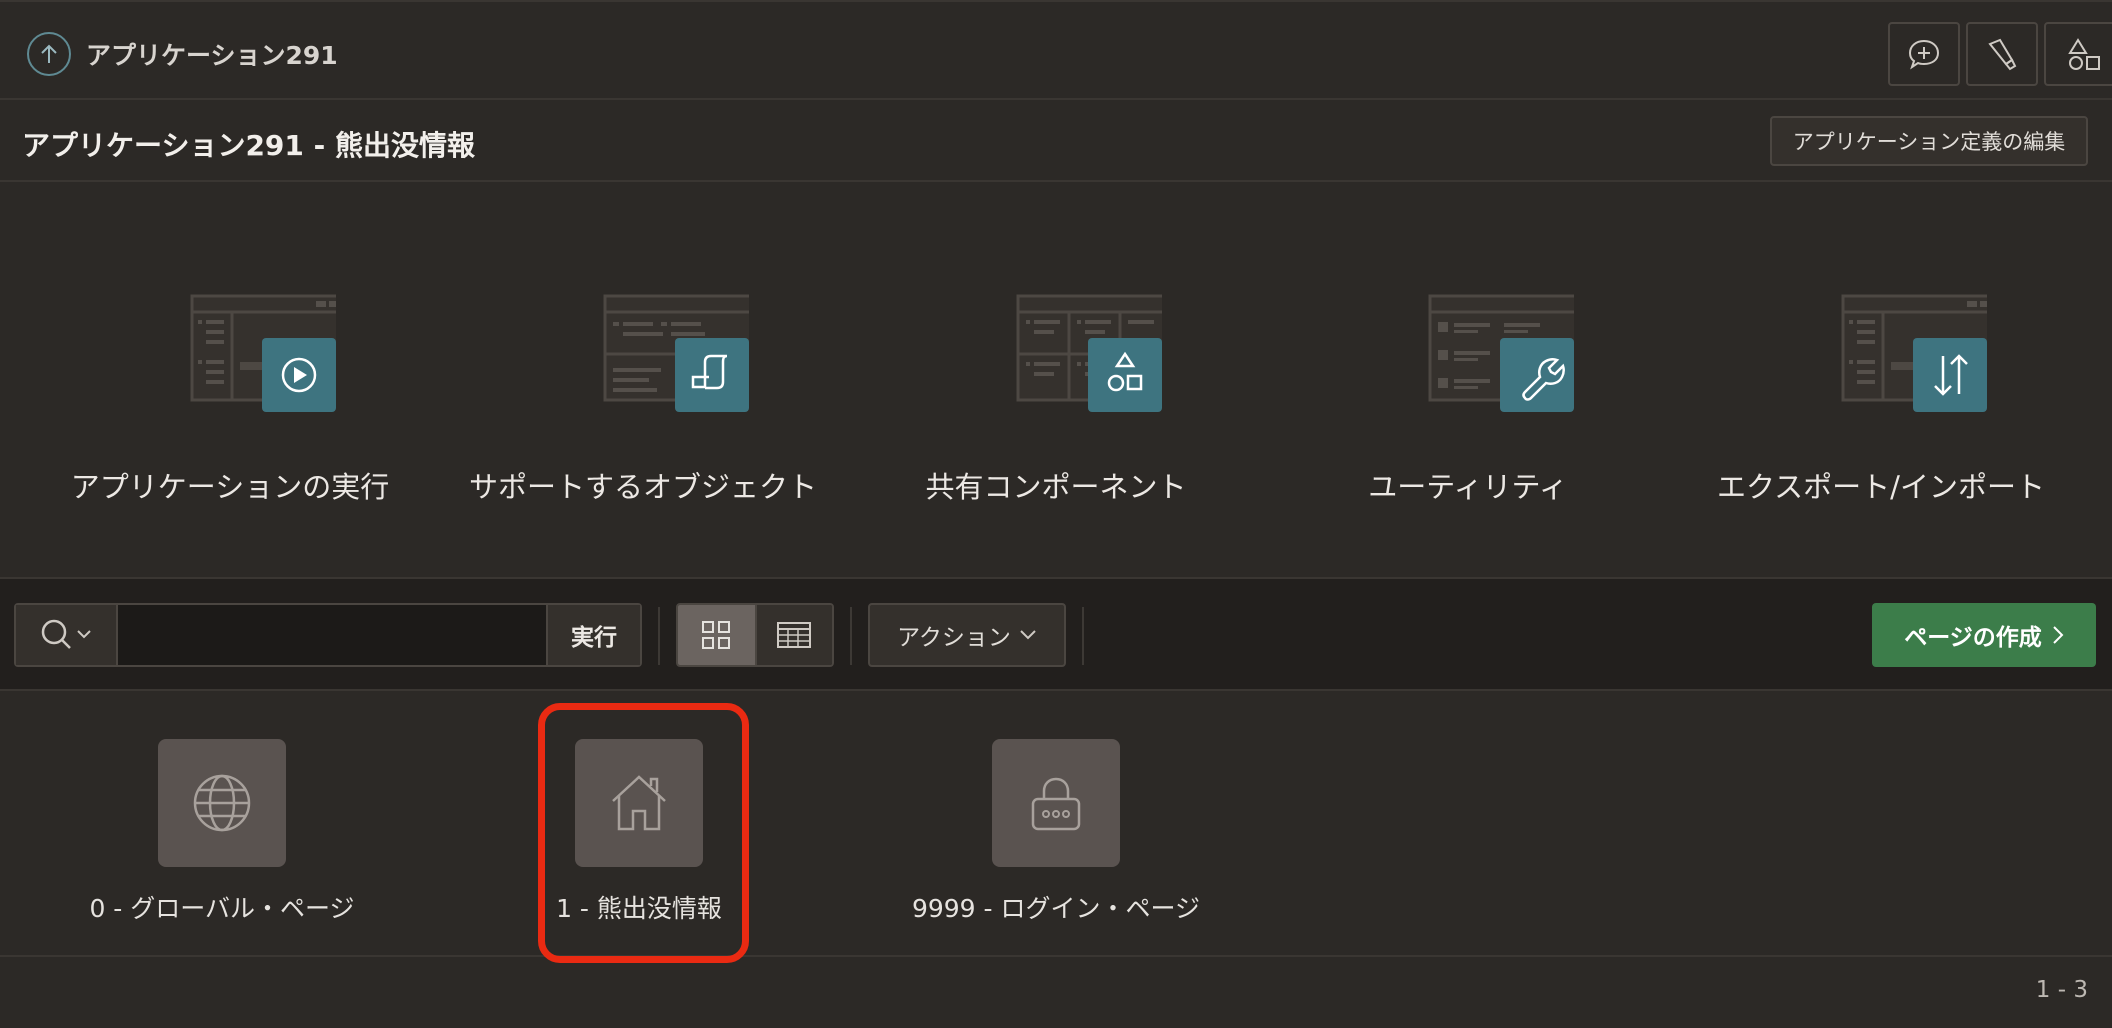  Describe the element at coordinates (230, 487) in the screenshot. I see `tile-label: アプリケーションの実行` at that location.